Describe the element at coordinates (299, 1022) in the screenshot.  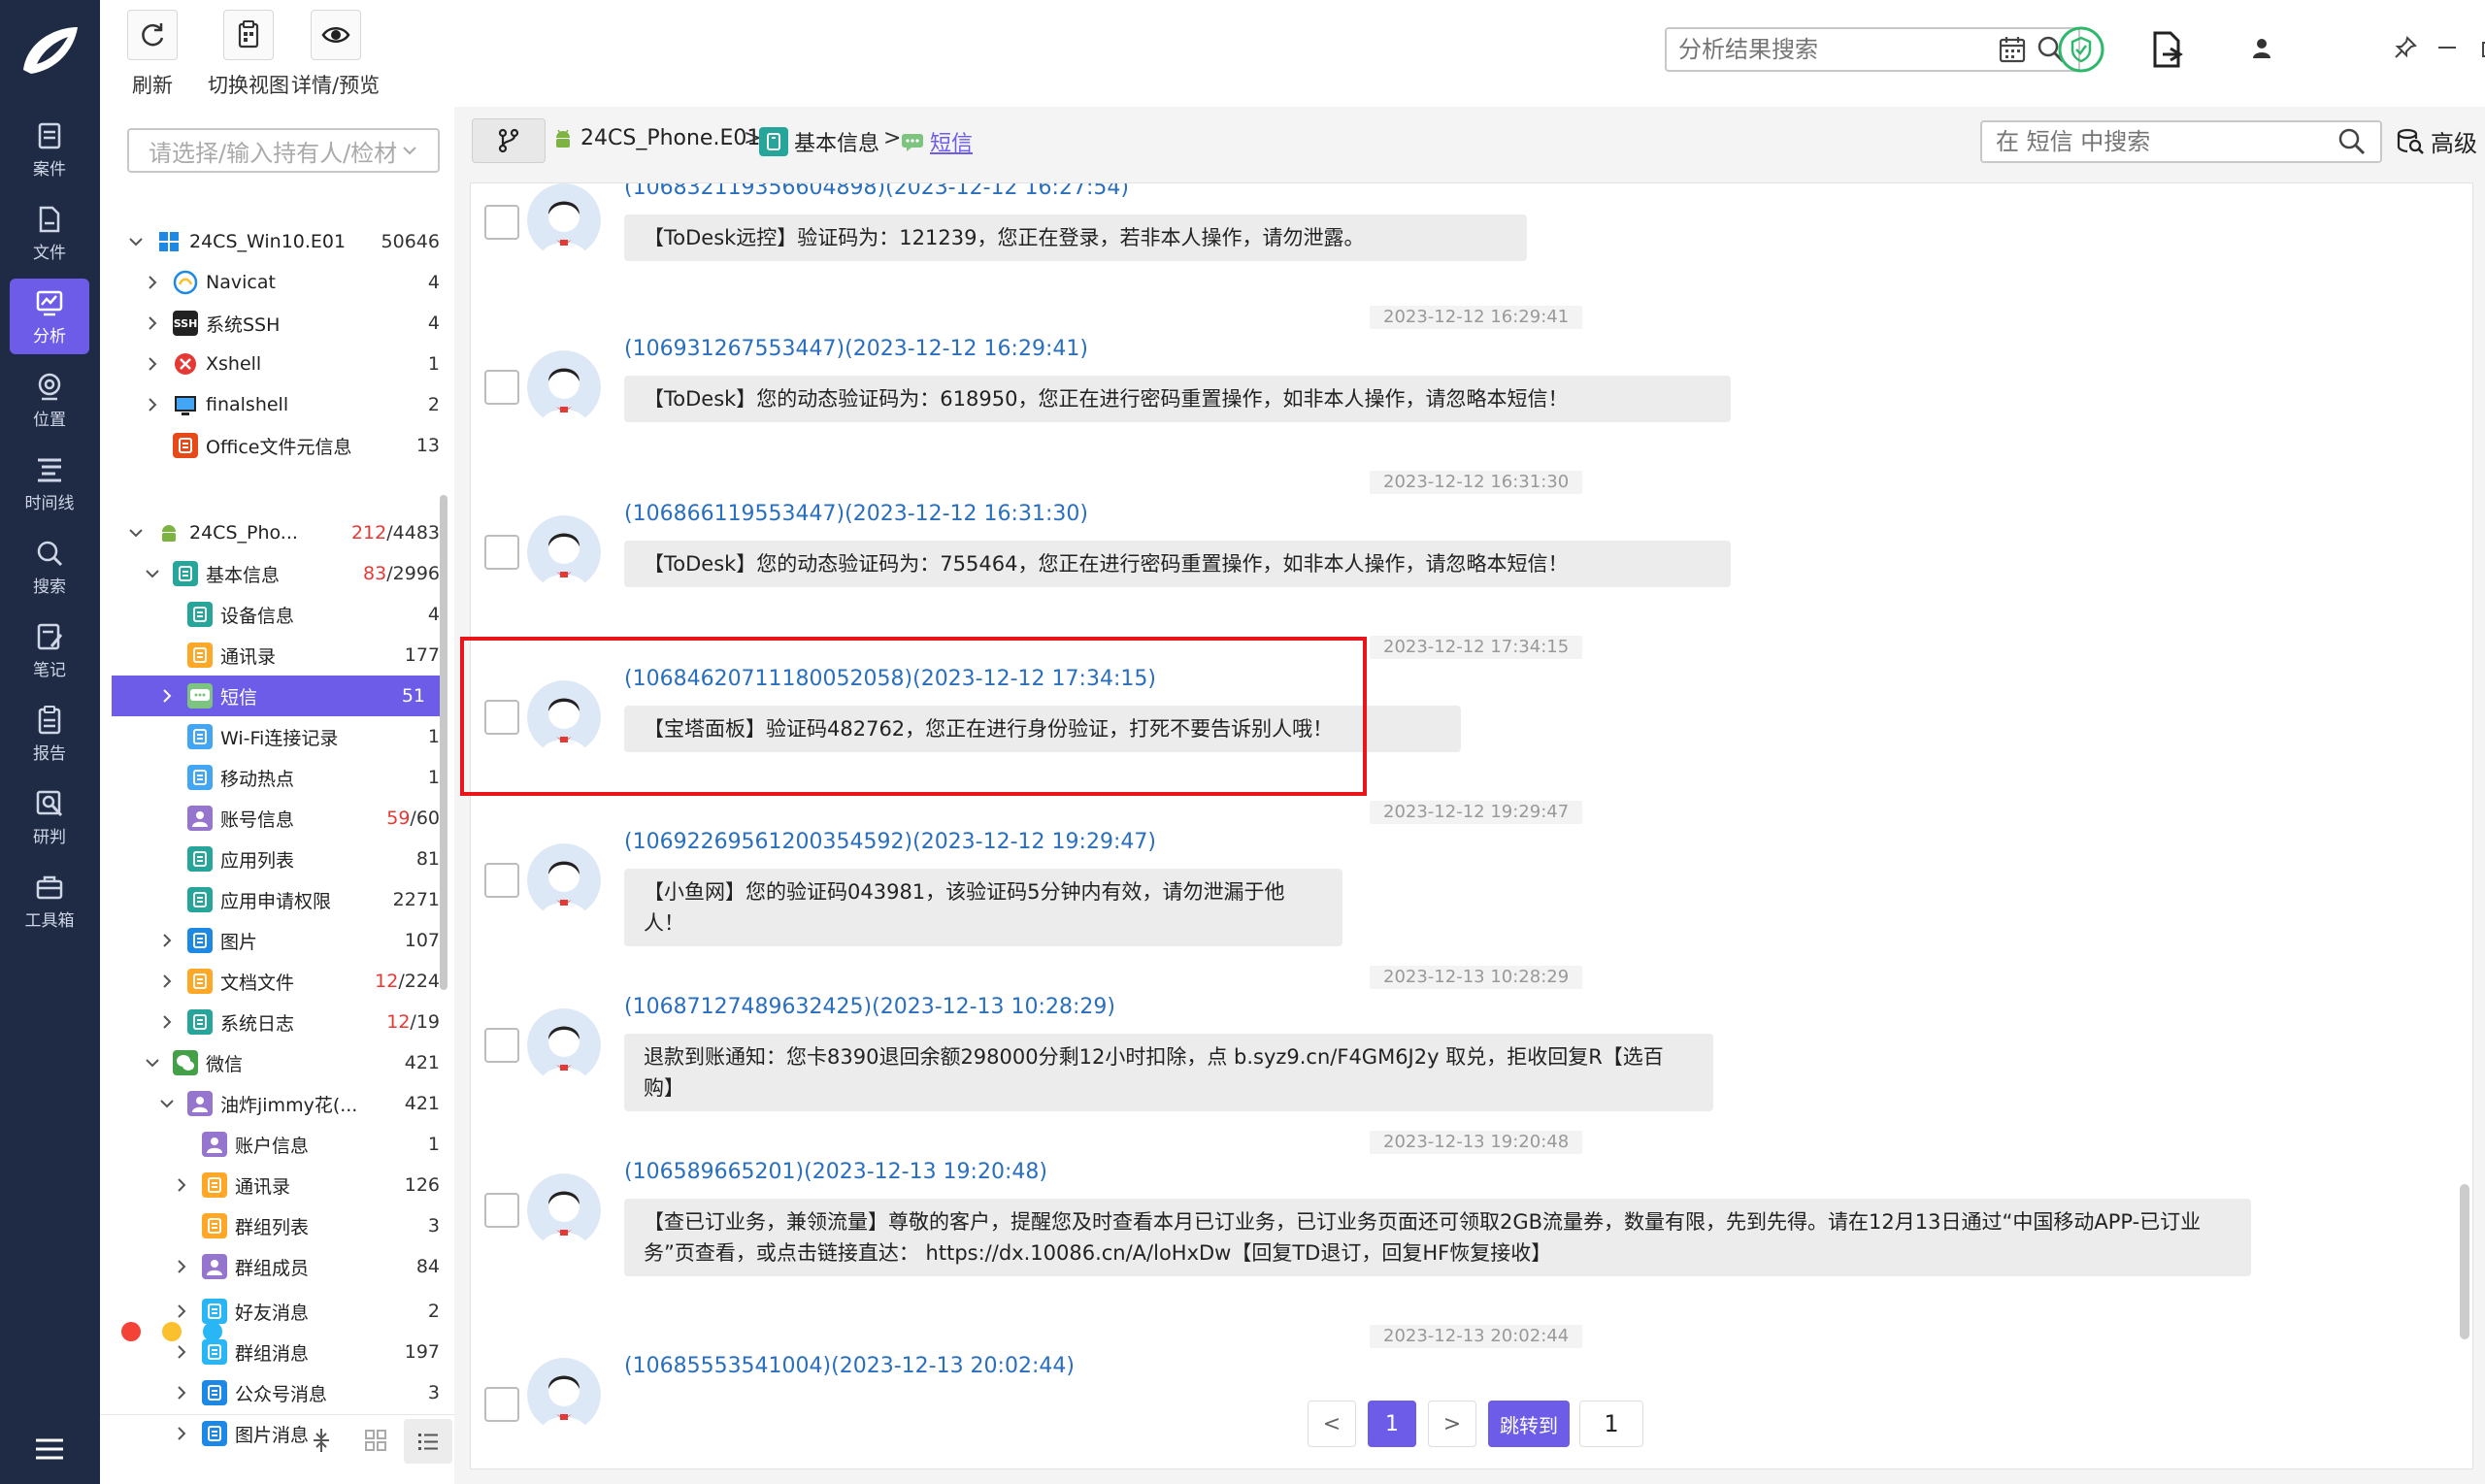
I see `tree-item: 系统日志 12/19` at that location.